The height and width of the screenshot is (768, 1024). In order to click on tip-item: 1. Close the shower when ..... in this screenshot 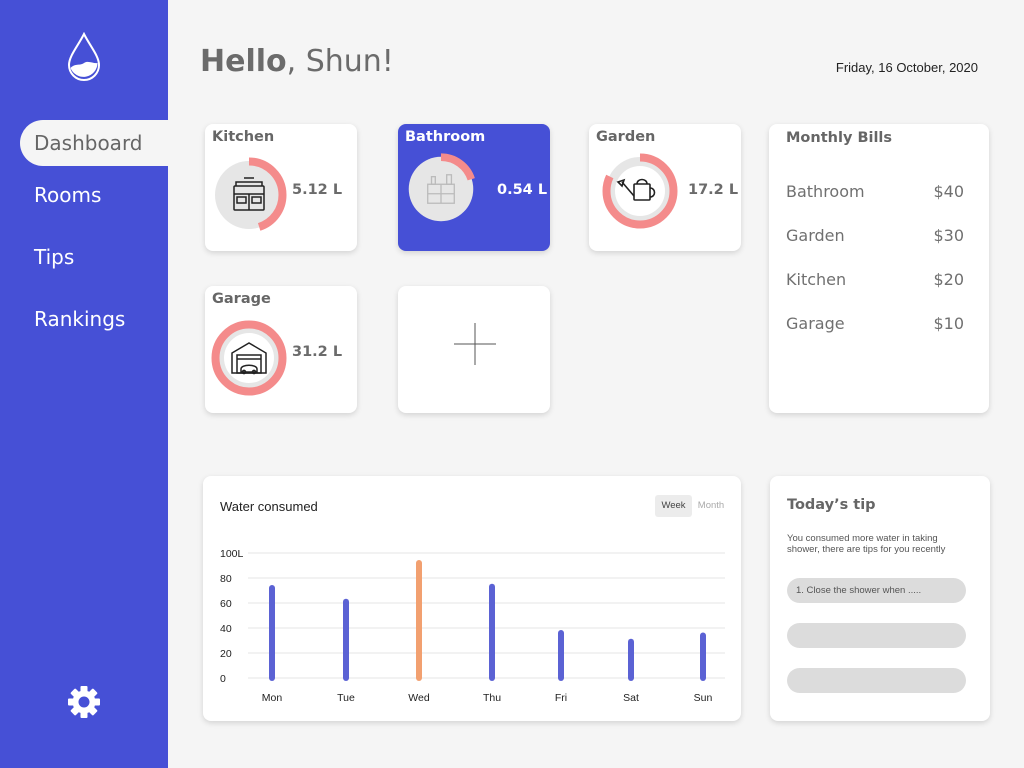, I will do `click(876, 590)`.